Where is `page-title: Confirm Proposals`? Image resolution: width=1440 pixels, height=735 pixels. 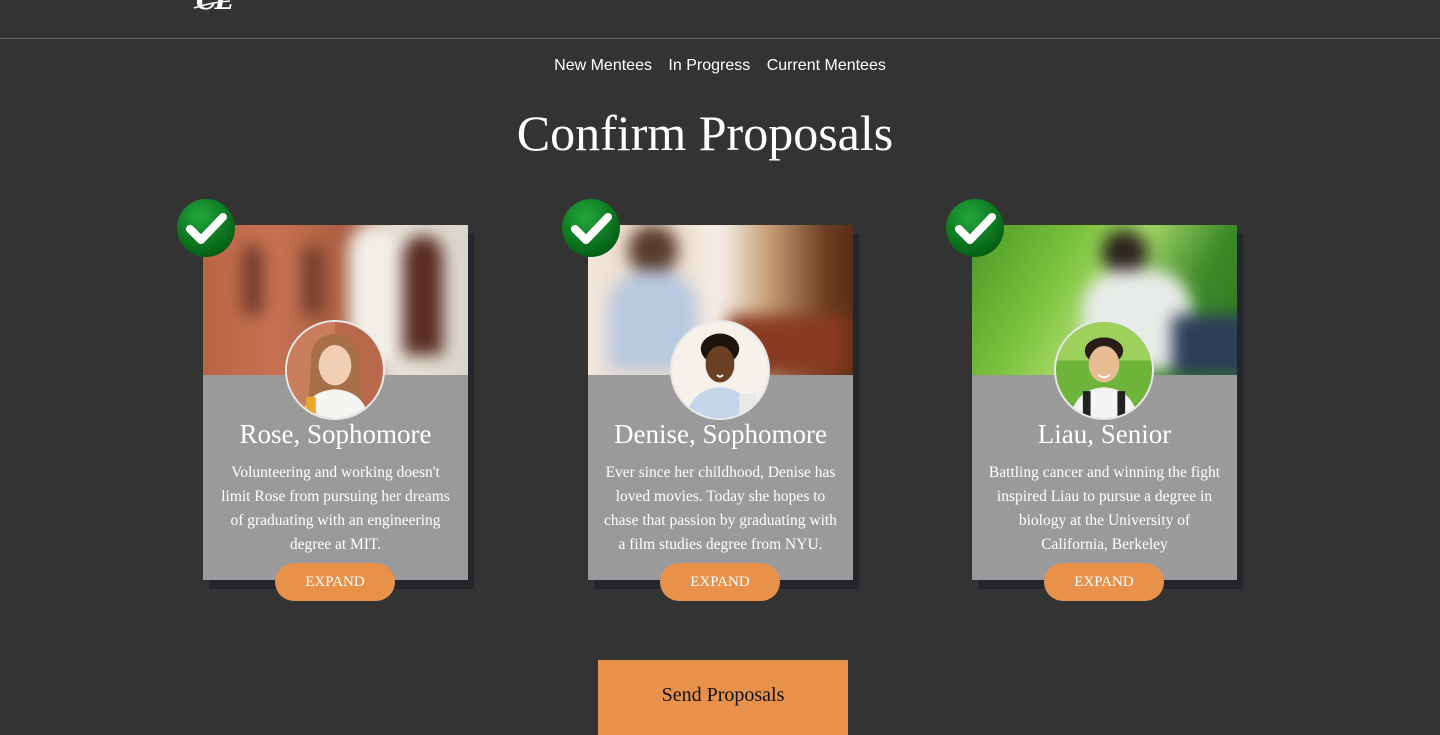
page-title: Confirm Proposals is located at coordinates (705, 133).